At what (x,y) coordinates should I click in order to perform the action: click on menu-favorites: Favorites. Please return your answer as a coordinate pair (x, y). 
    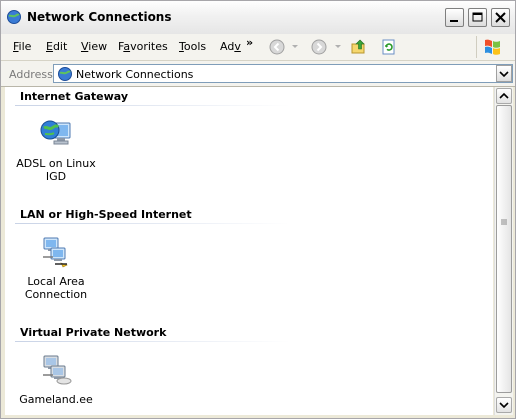
    Looking at the image, I should click on (143, 46).